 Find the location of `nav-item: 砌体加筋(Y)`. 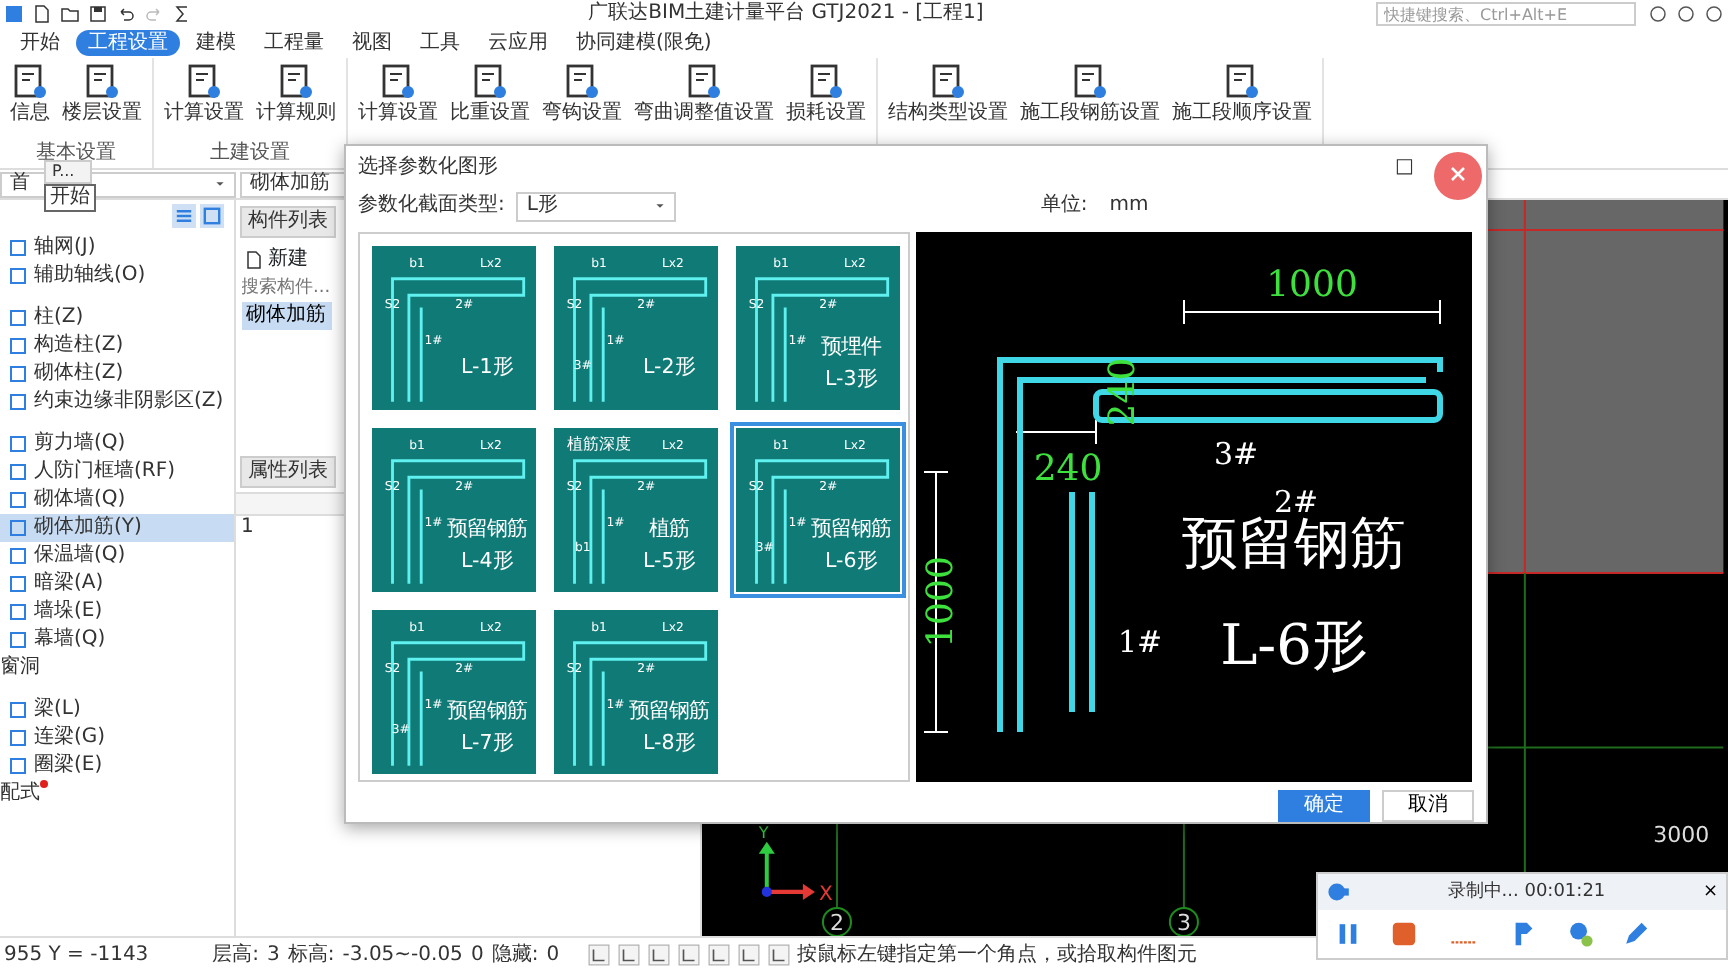

nav-item: 砌体加筋(Y) is located at coordinates (117, 527).